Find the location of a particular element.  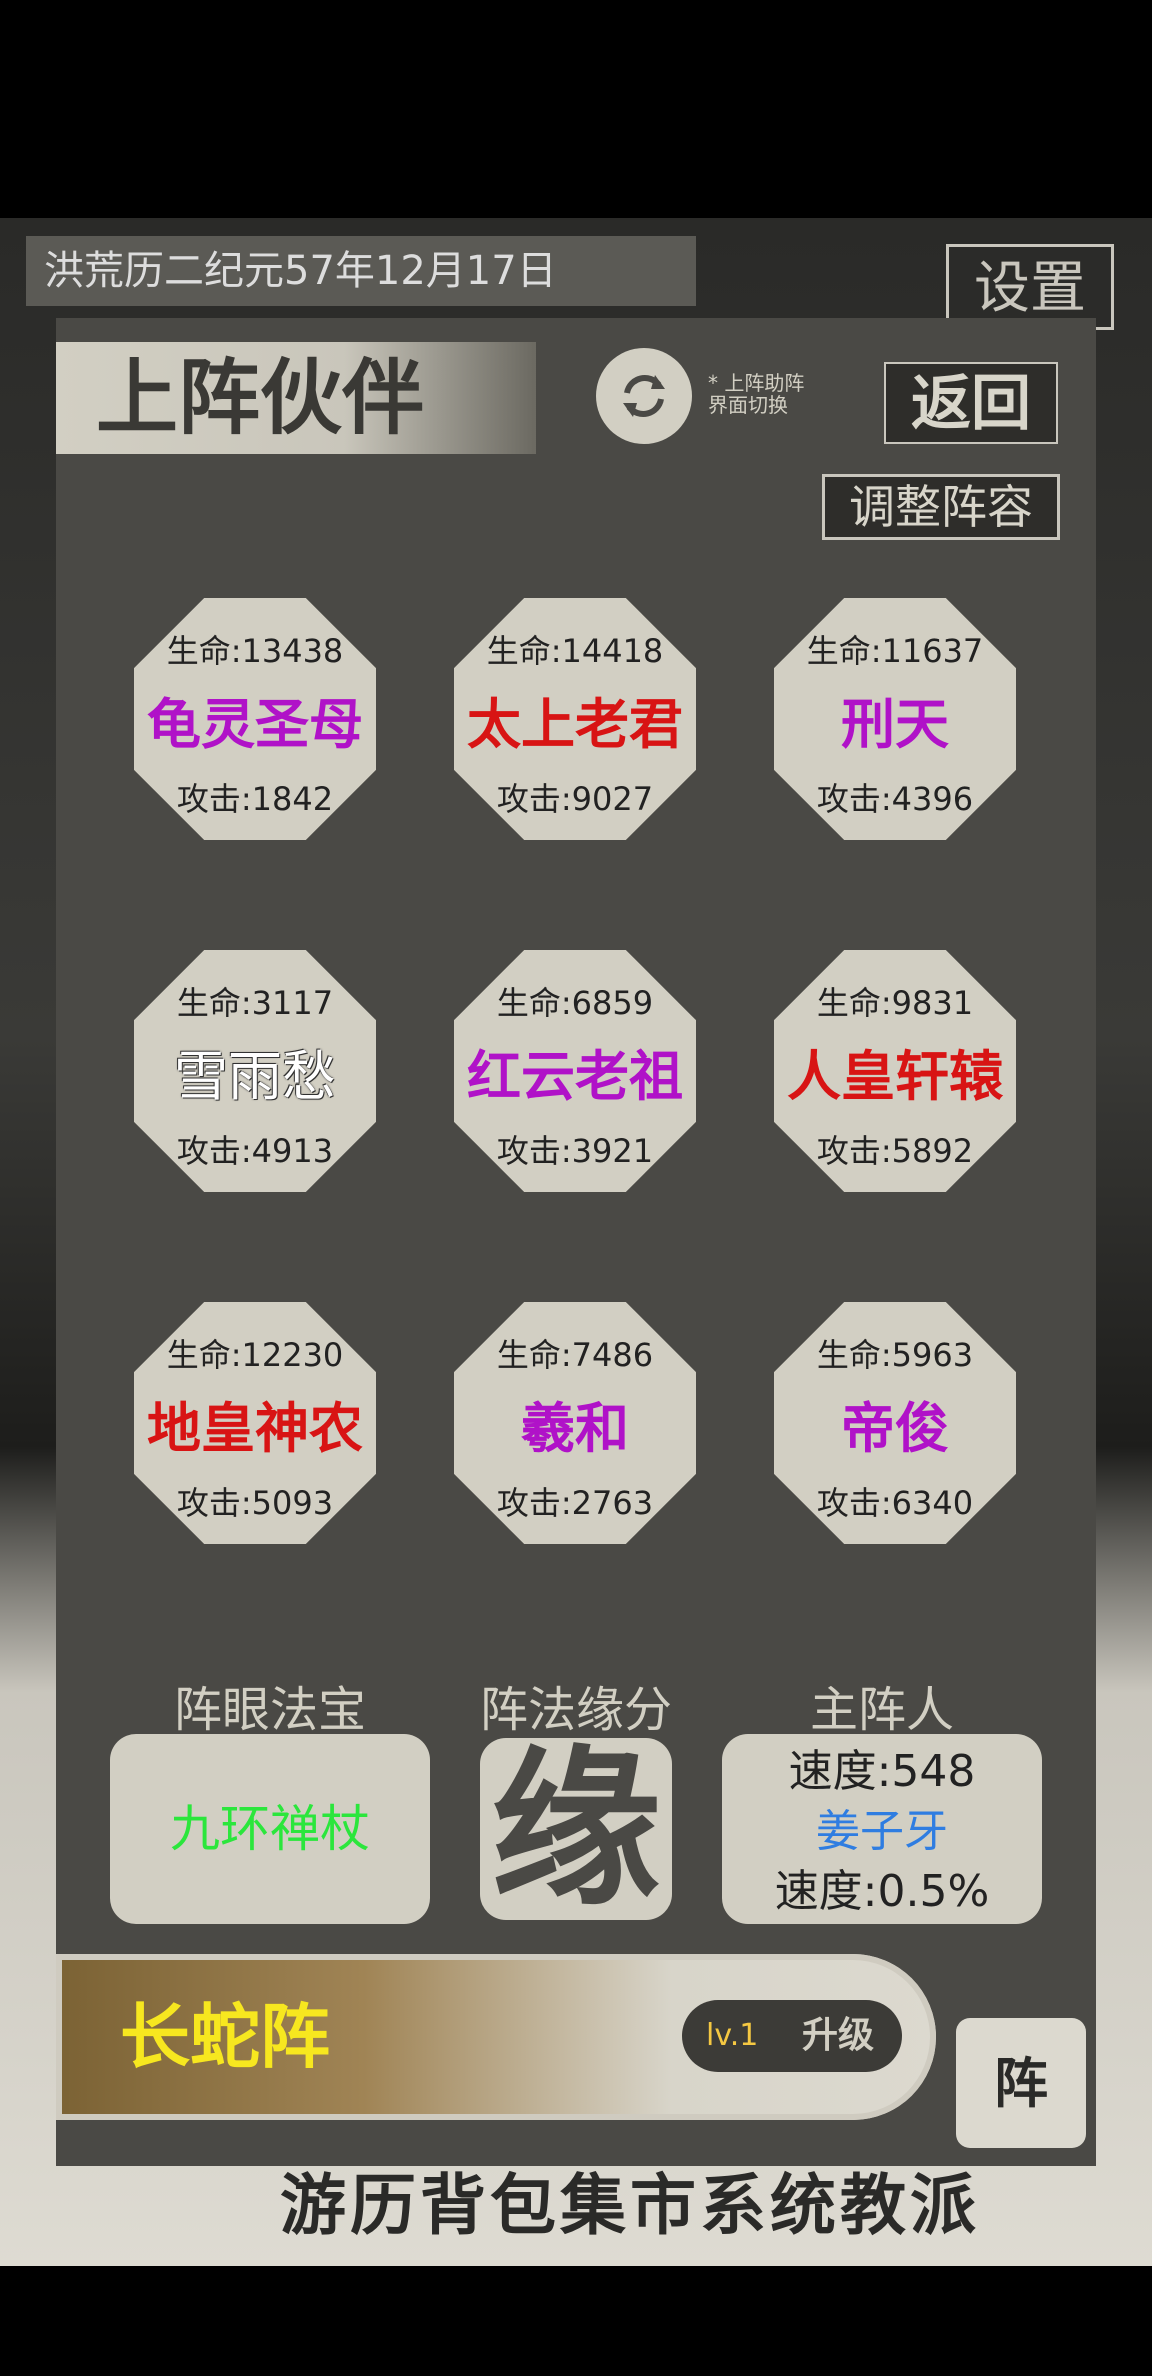

partner-hp: 生命:6859 is located at coordinates (575, 1003).